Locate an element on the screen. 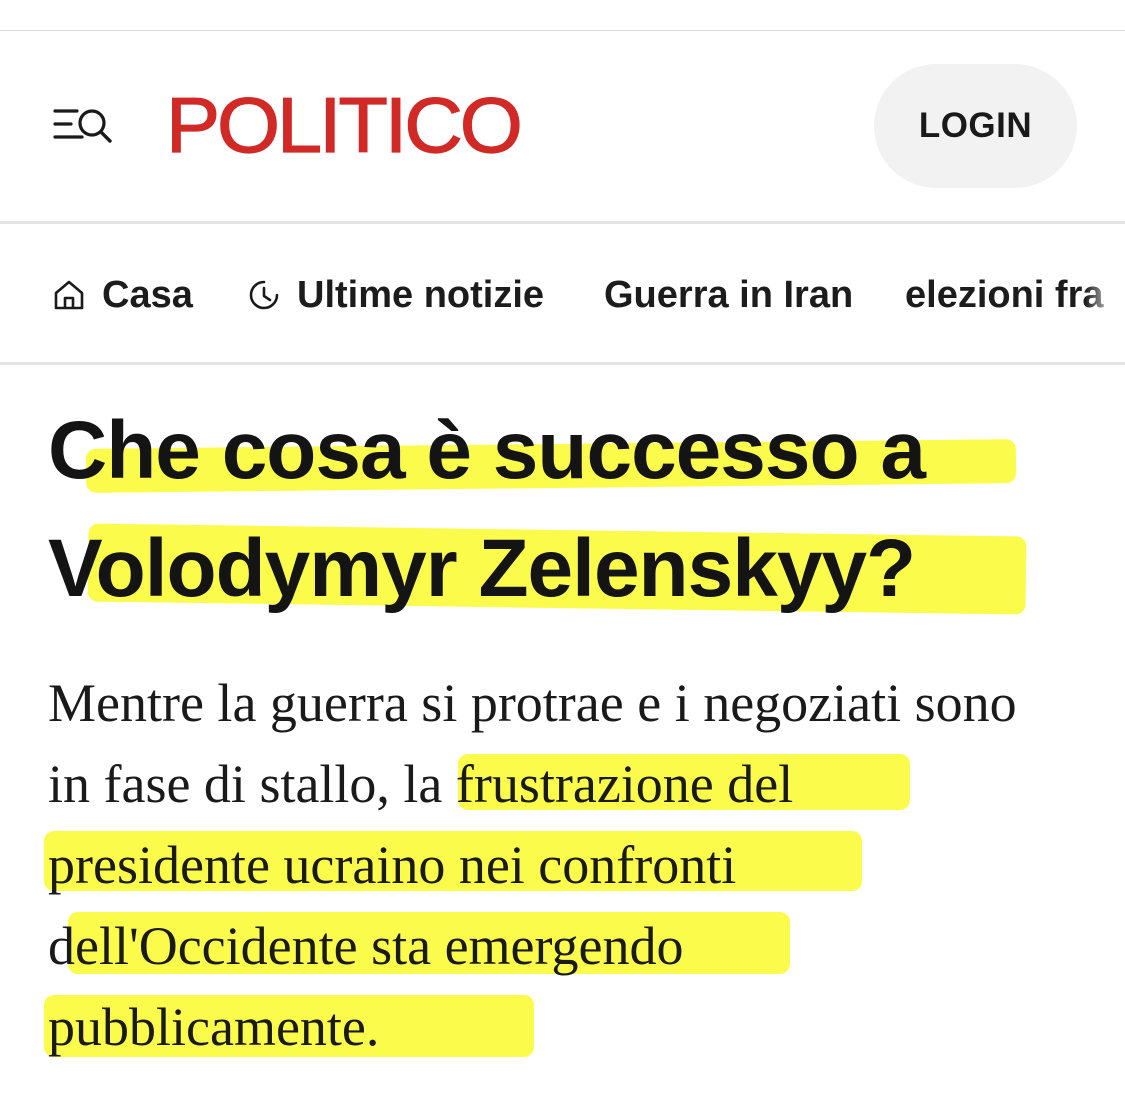 Image resolution: width=1125 pixels, height=1098 pixels. nav-item-label: Ultime notizie is located at coordinates (421, 294).